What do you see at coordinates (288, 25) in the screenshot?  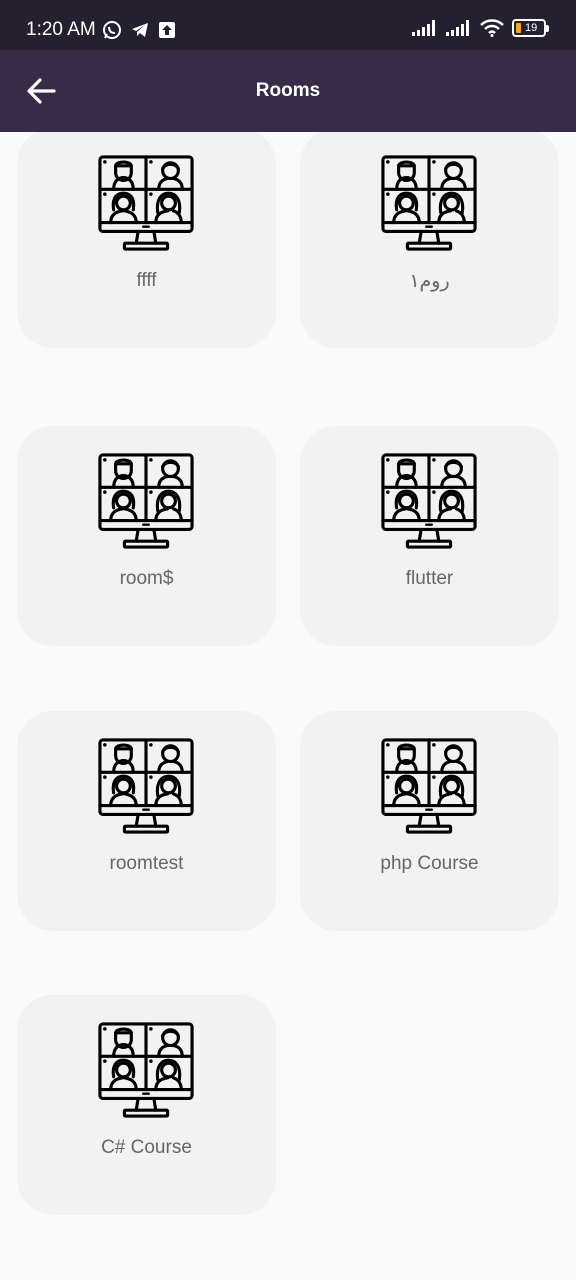 I see `status-bar: 1:20 AM 19` at bounding box center [288, 25].